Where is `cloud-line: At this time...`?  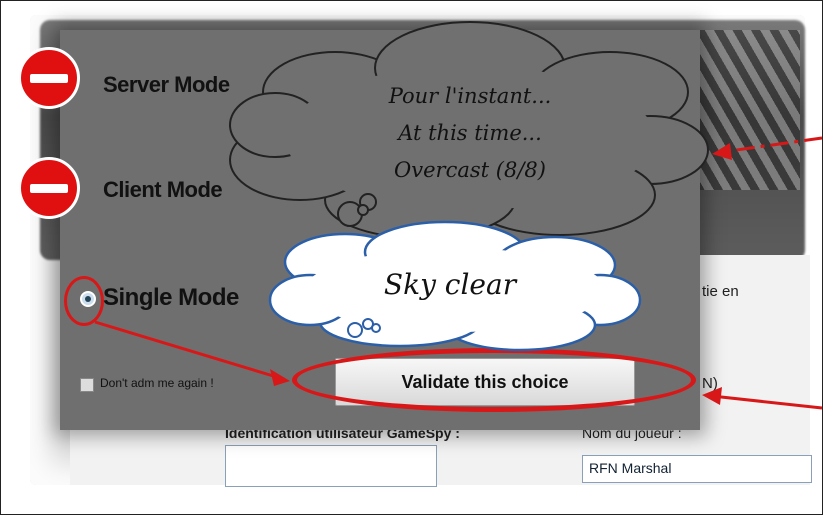 cloud-line: At this time... is located at coordinates (470, 133).